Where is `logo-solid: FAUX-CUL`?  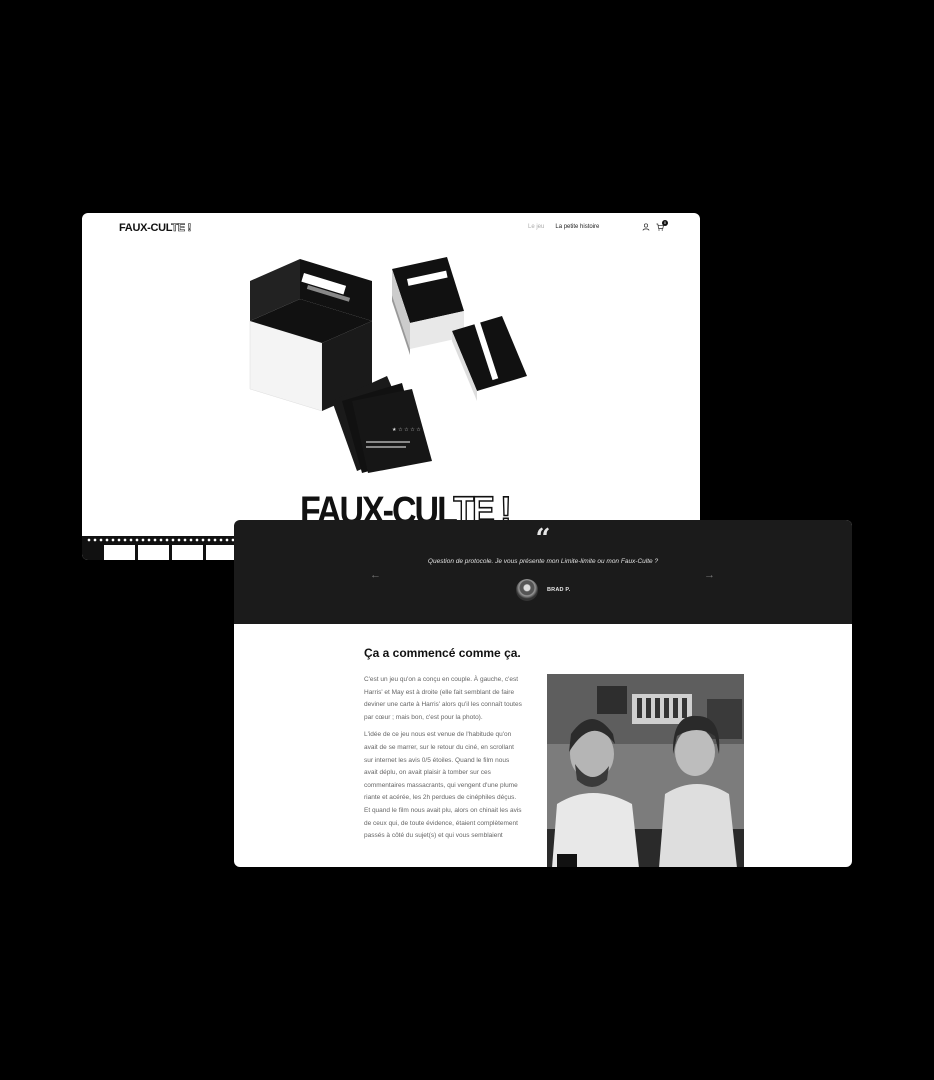 logo-solid: FAUX-CUL is located at coordinates (145, 228).